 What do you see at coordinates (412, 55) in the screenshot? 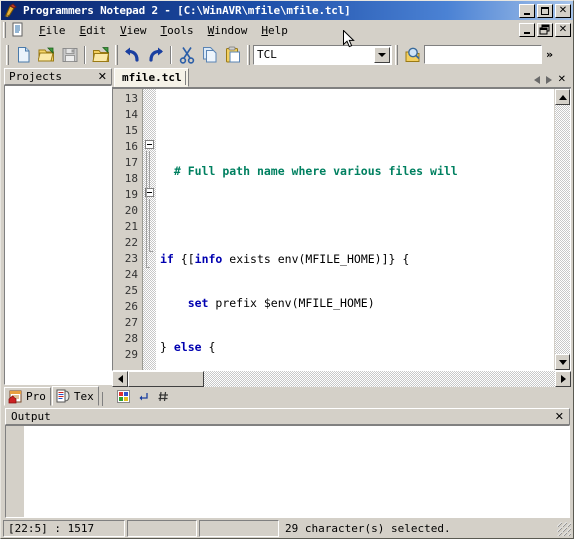
I see `find-binoculars-icon` at bounding box center [412, 55].